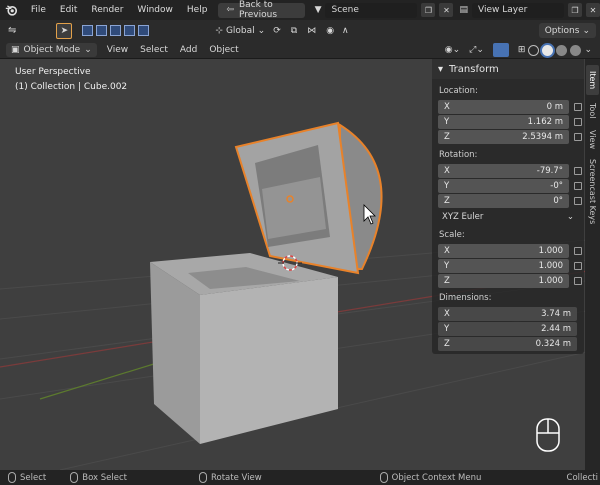  I want to click on falloff-icon: ∧, so click(345, 31).